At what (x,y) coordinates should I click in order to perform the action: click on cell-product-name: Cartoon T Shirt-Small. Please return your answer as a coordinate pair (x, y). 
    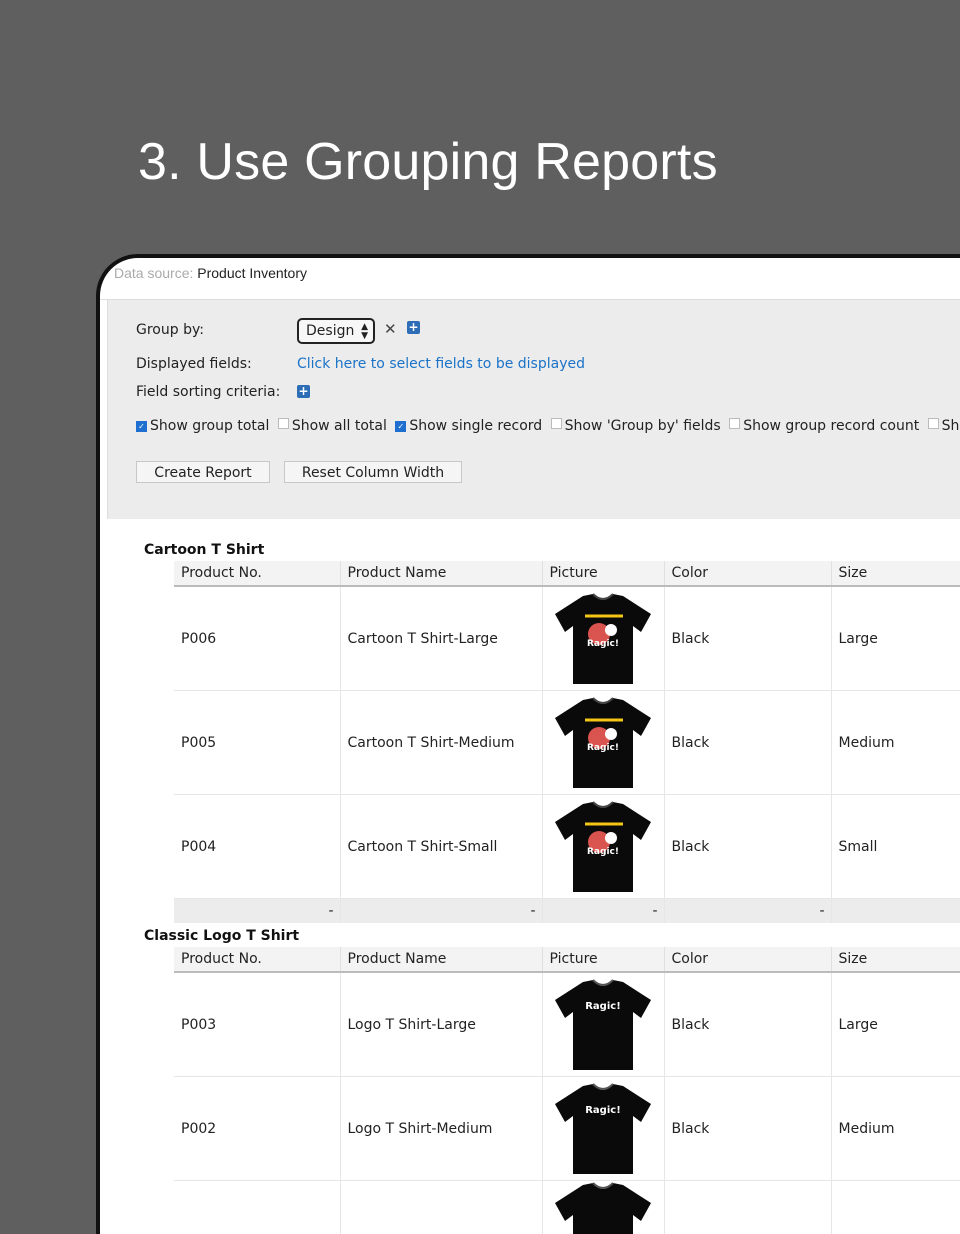
    Looking at the image, I should click on (441, 847).